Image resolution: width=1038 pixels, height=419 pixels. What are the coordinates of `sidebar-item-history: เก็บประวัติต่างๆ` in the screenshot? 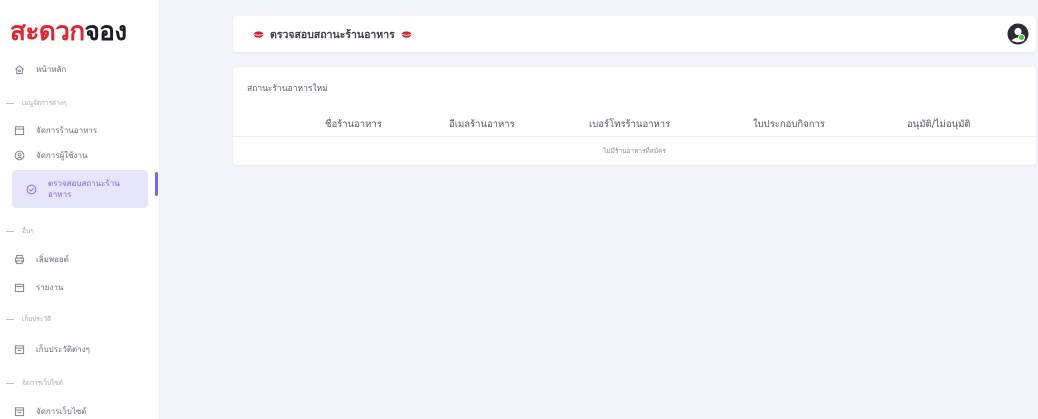 It's located at (80, 349).